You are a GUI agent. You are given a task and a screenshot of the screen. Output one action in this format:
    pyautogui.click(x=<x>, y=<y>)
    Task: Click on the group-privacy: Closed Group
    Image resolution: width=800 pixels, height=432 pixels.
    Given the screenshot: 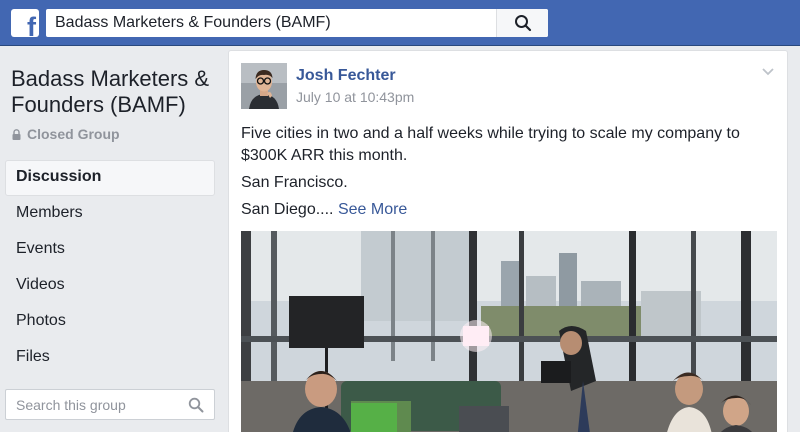 What is the action you would take?
    pyautogui.click(x=66, y=134)
    